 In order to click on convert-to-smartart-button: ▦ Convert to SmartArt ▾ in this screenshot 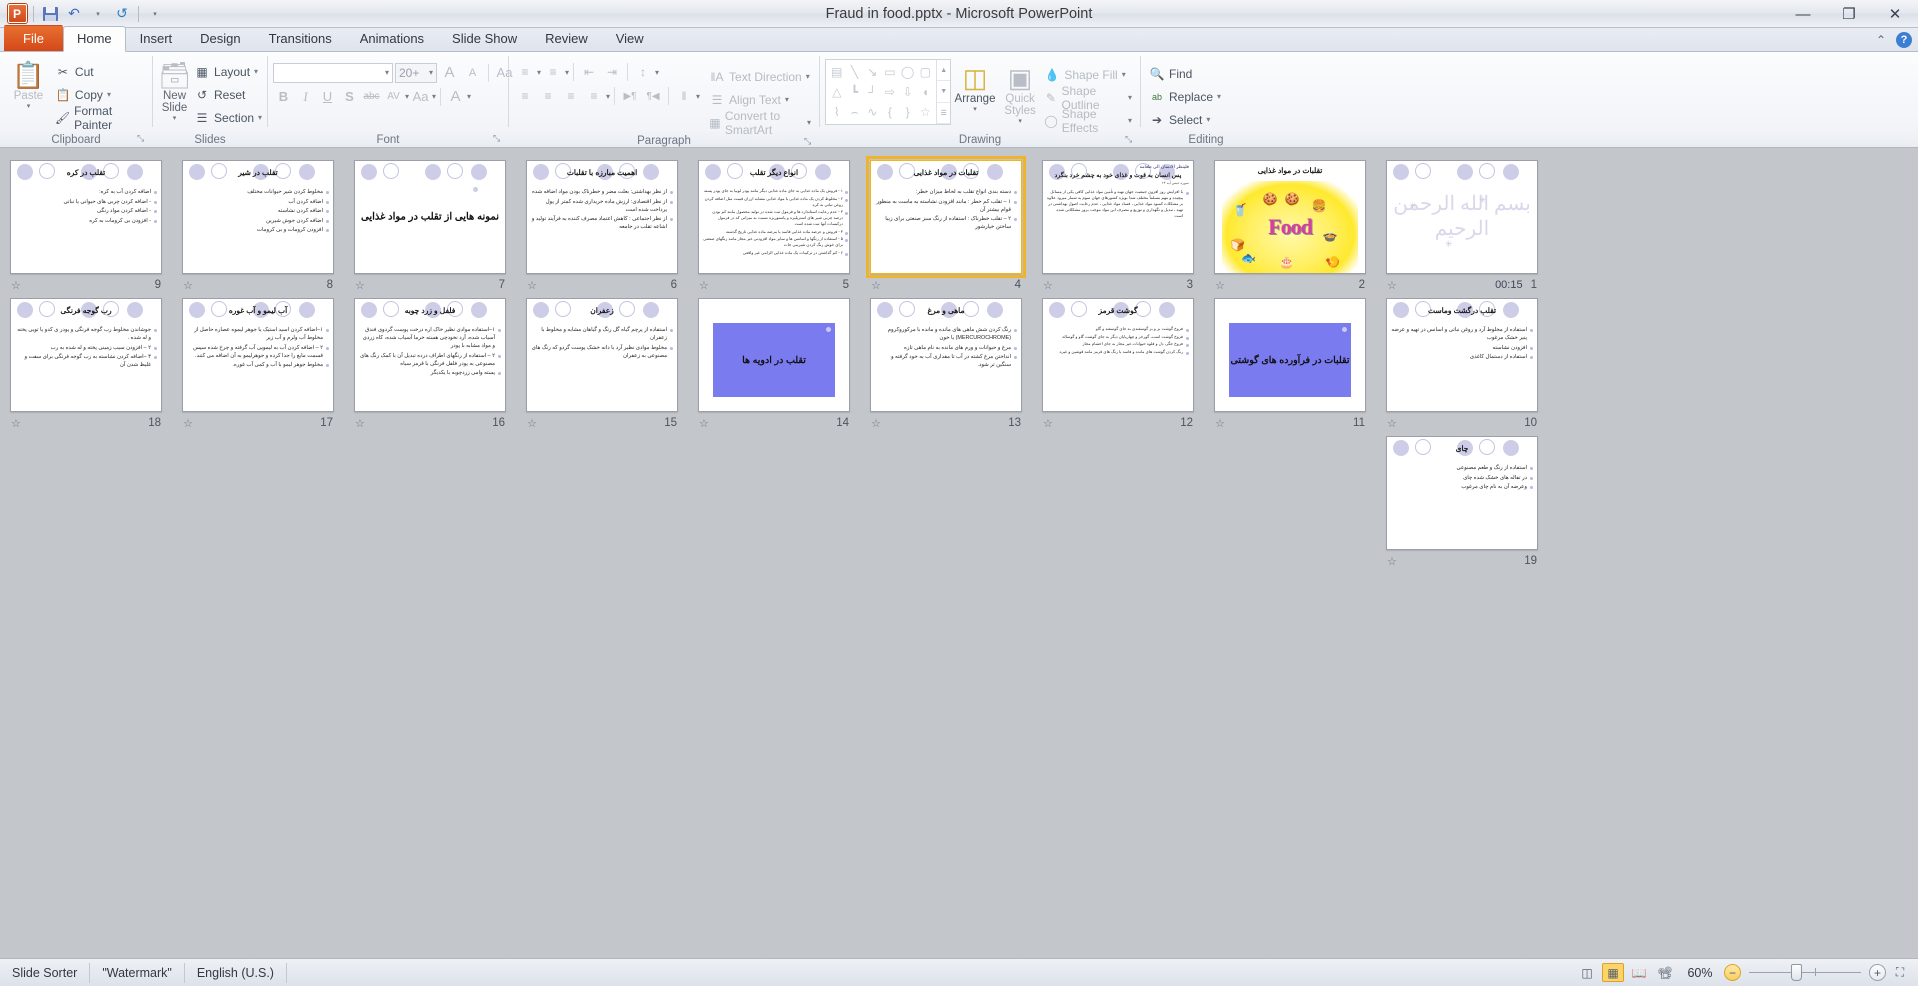, I will do `click(760, 123)`.